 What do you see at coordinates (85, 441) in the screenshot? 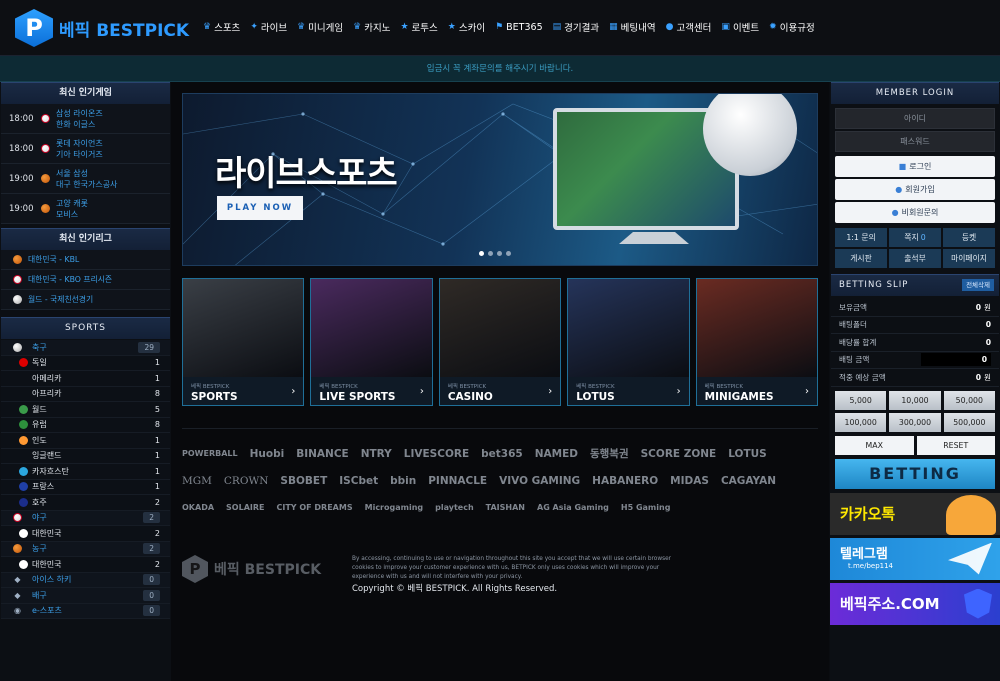
I see `sport-region: 인도 1` at bounding box center [85, 441].